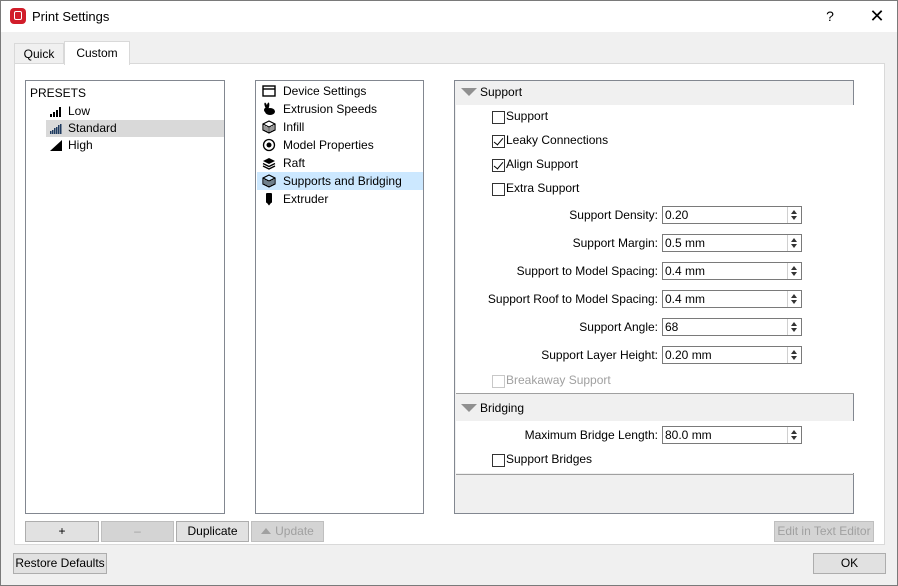 This screenshot has width=898, height=586. I want to click on max-bridge-length-value: 80.0 mm, so click(688, 435).